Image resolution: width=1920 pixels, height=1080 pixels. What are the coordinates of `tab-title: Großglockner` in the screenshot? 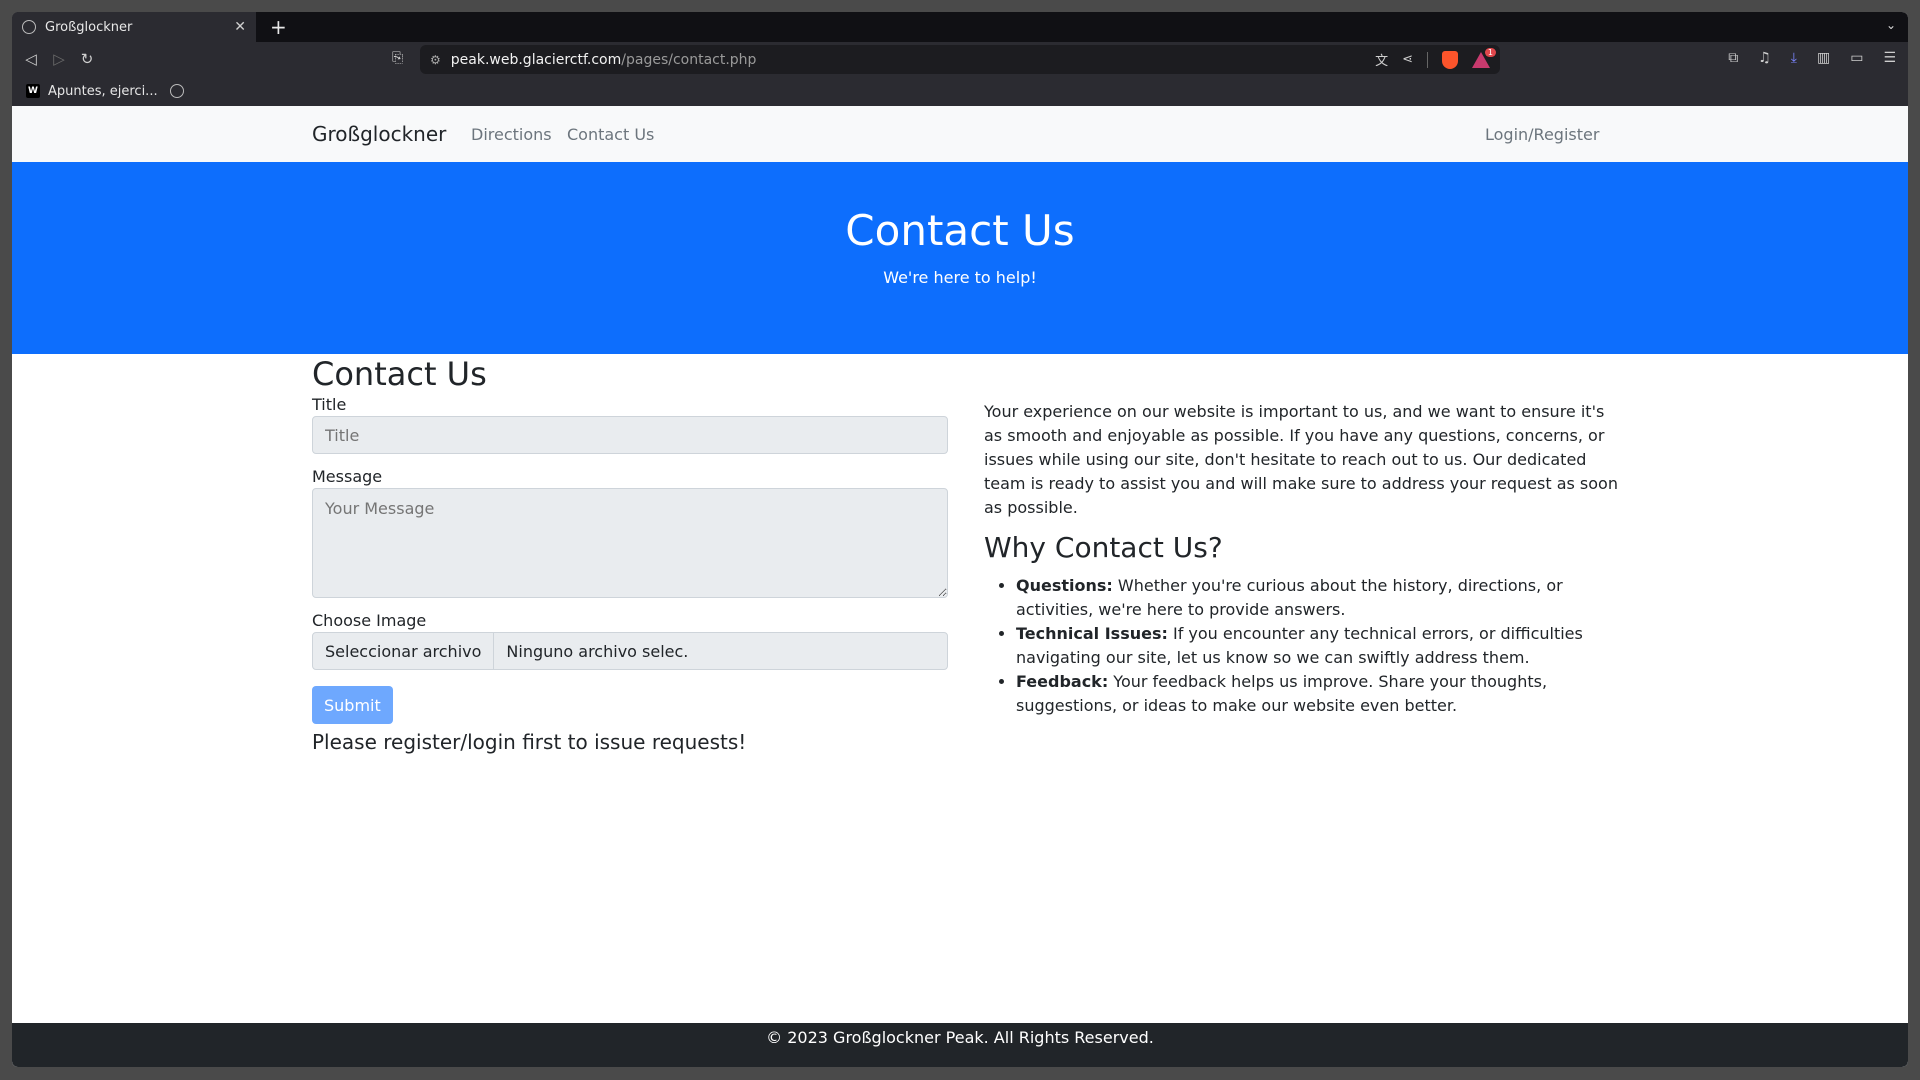 It's located at (89, 27).